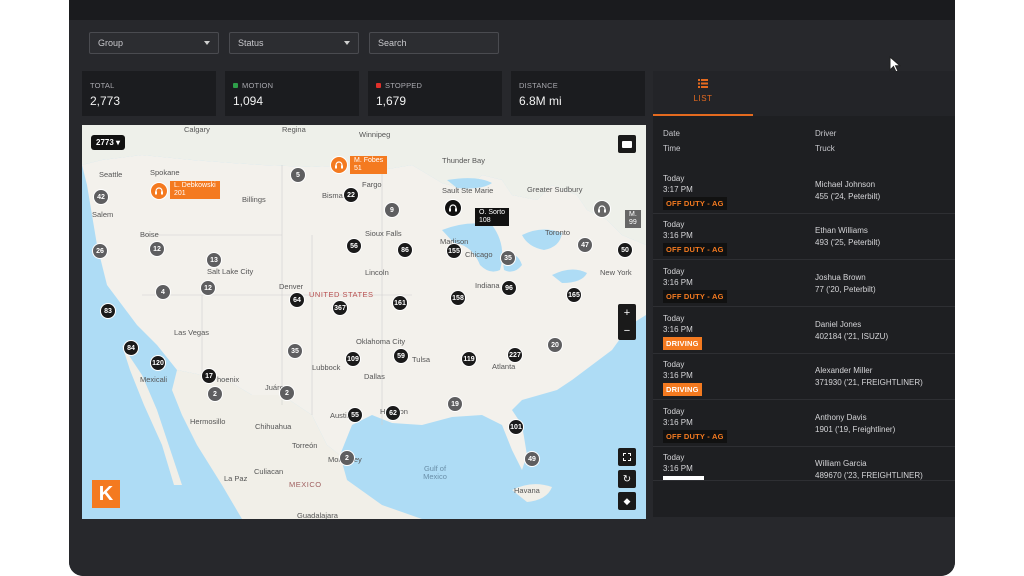 The height and width of the screenshot is (576, 1024). What do you see at coordinates (154, 43) in the screenshot?
I see `group-select: Group` at bounding box center [154, 43].